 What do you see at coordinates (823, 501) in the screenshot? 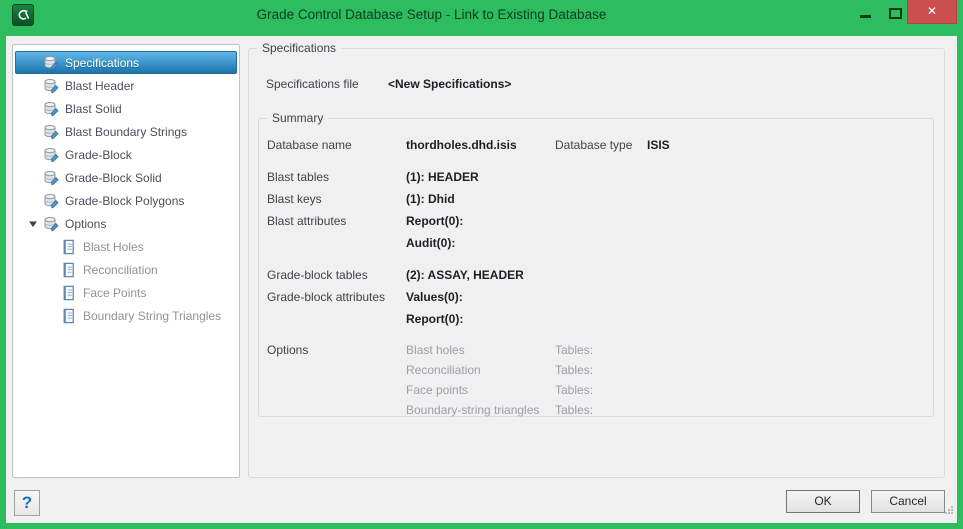
I see `ok-button: OK` at bounding box center [823, 501].